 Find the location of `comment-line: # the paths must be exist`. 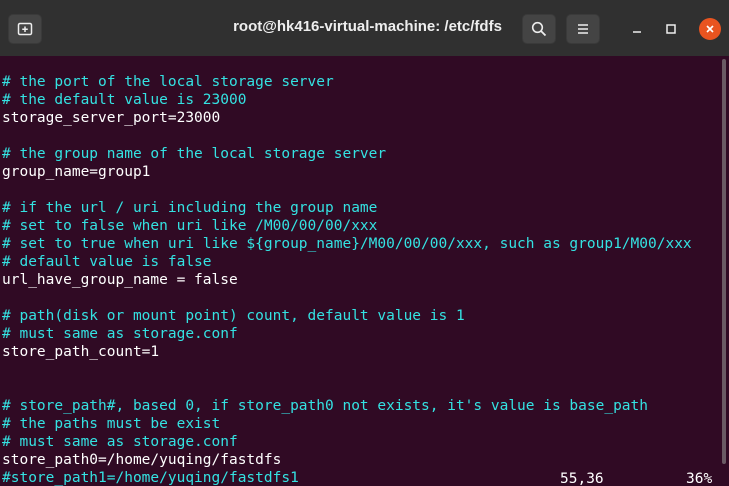

comment-line: # the paths must be exist is located at coordinates (111, 424).